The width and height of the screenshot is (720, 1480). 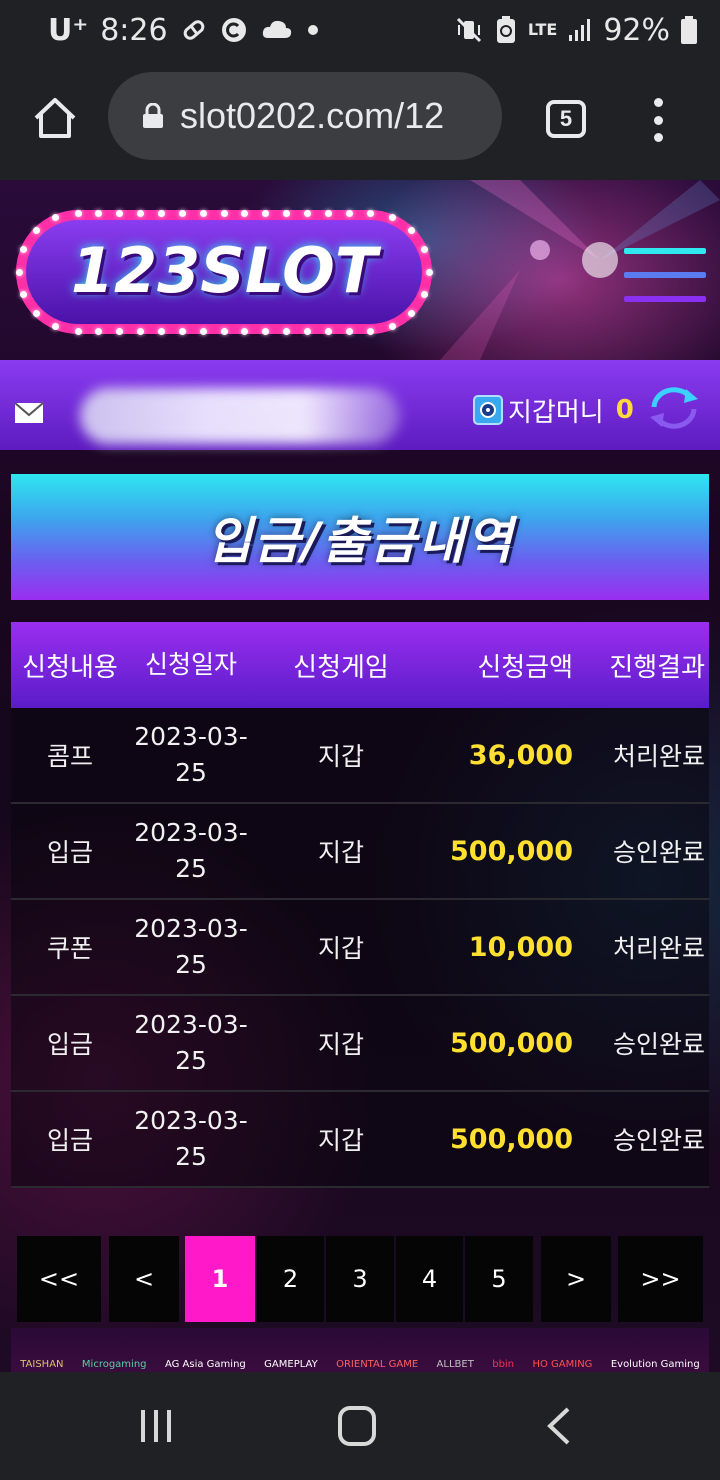 What do you see at coordinates (455, 1364) in the screenshot?
I see `partner-logo: ALLBET` at bounding box center [455, 1364].